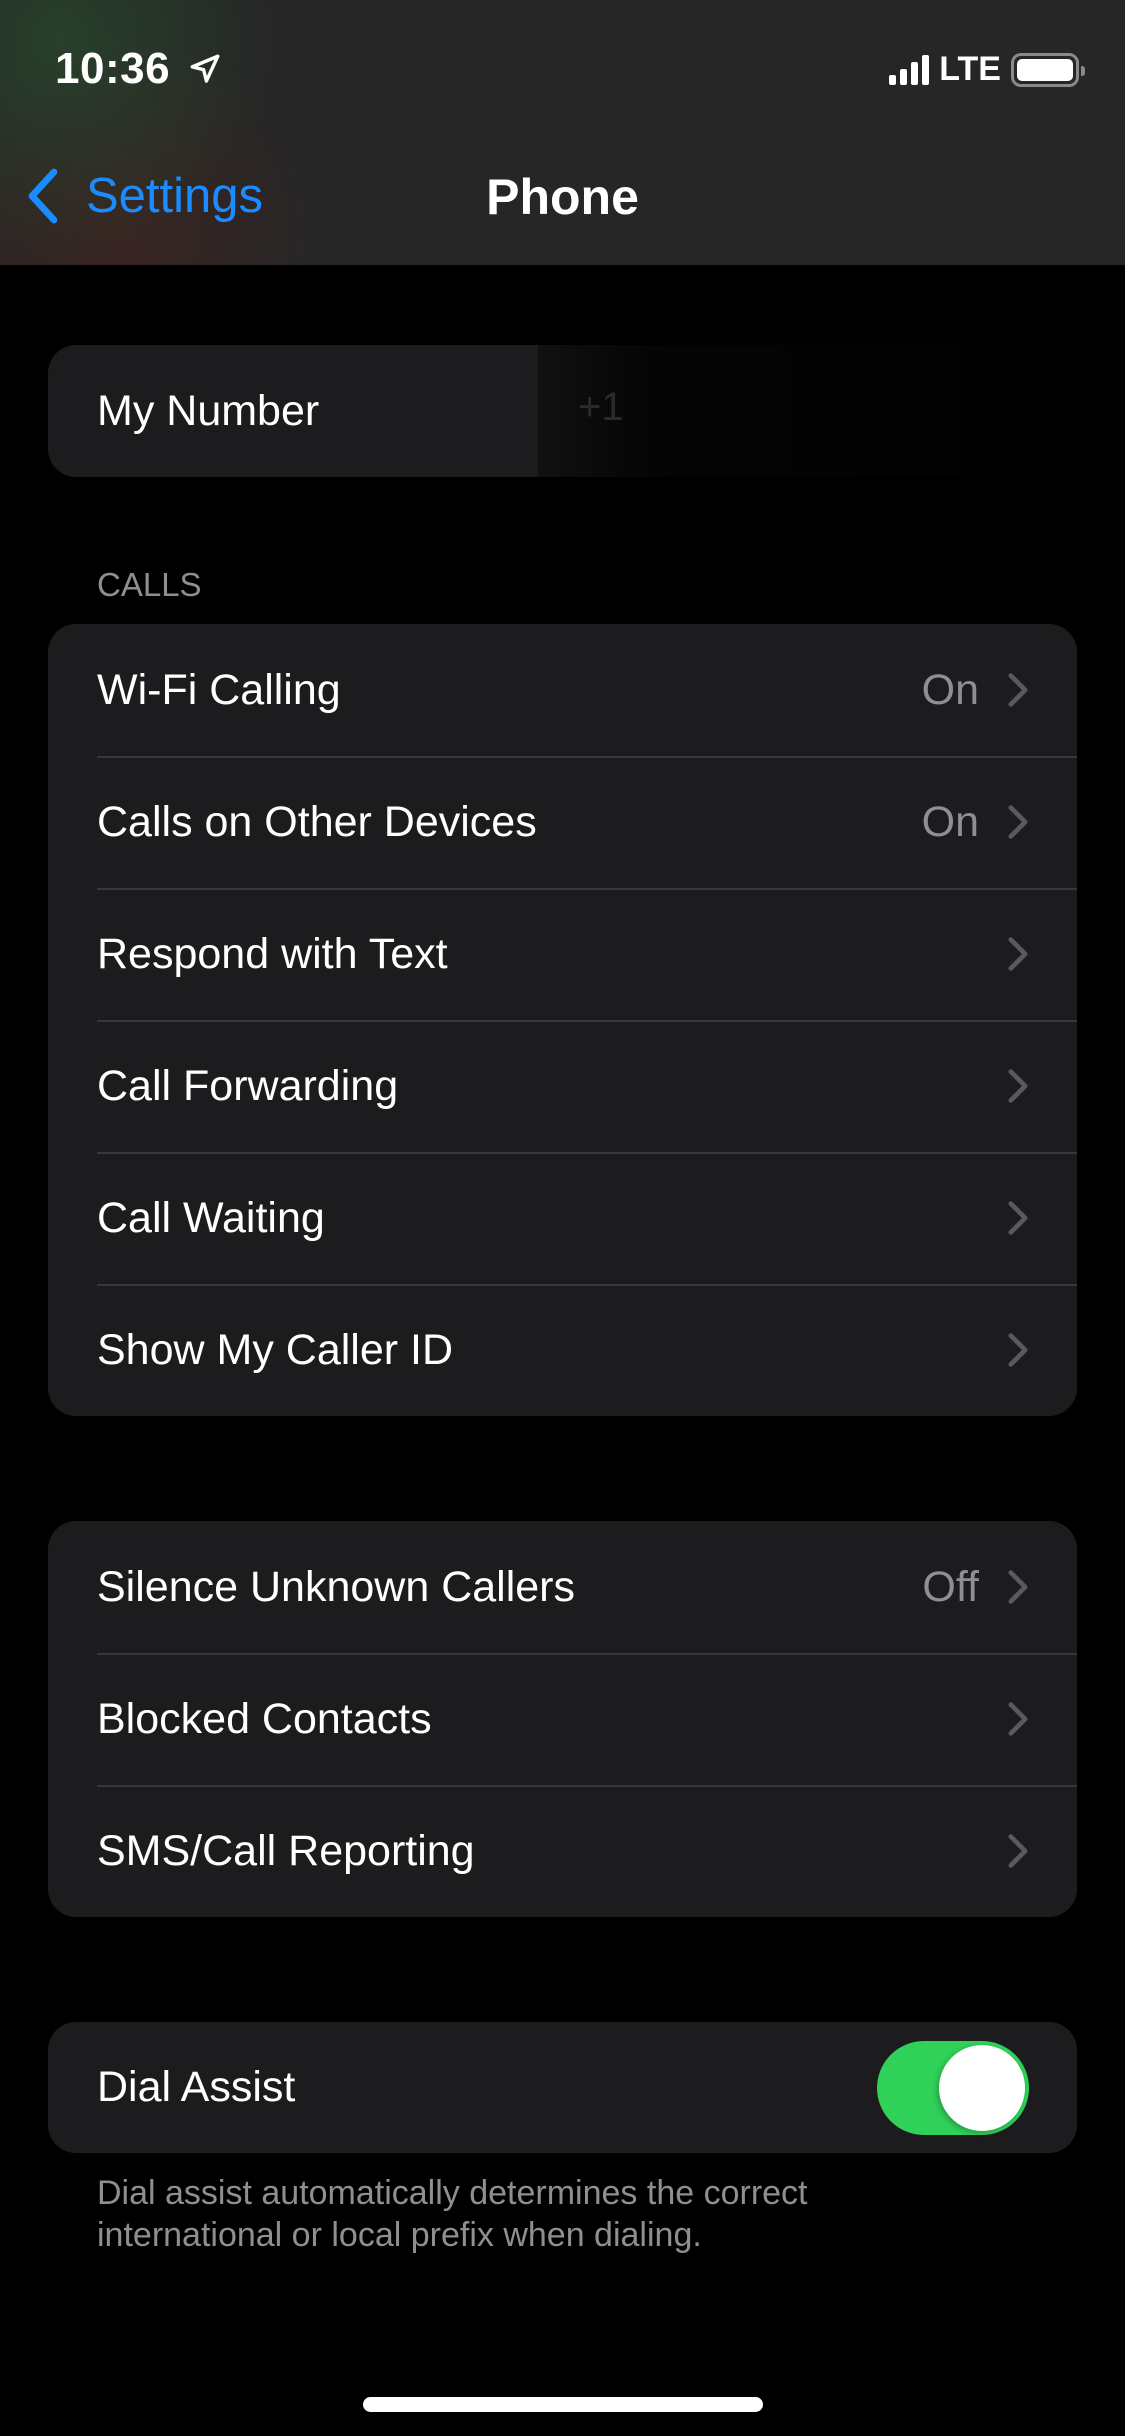 This screenshot has height=2436, width=1125. Describe the element at coordinates (562, 1851) in the screenshot. I see `sms-call-reporting-row: SMS/Call Reporting` at that location.